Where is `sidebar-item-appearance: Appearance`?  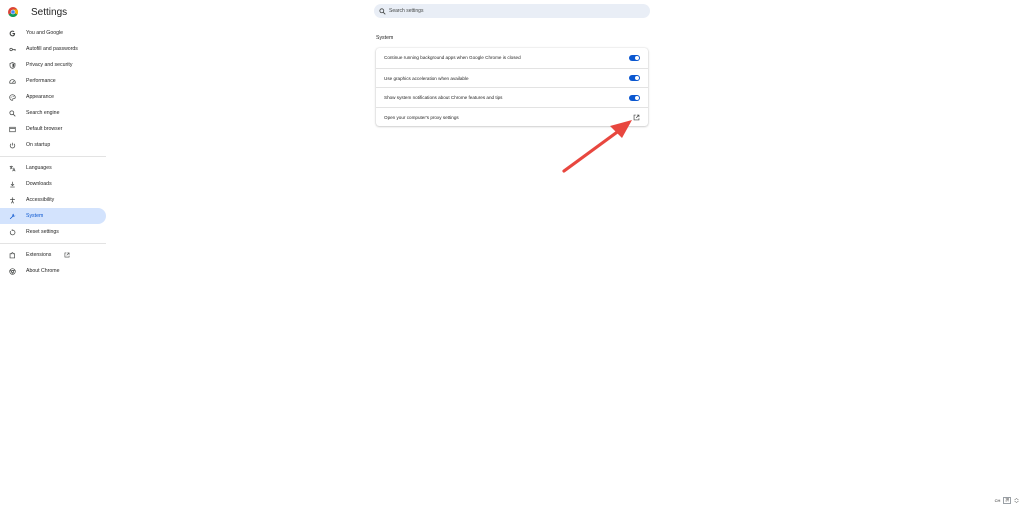 sidebar-item-appearance: Appearance is located at coordinates (53, 97).